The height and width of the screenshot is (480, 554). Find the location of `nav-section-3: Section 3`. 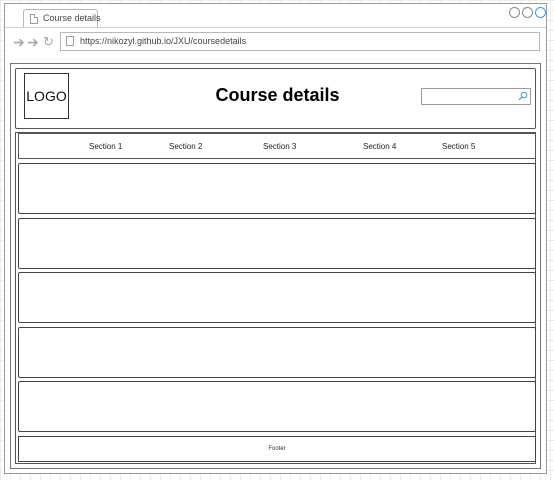

nav-section-3: Section 3 is located at coordinates (279, 146).